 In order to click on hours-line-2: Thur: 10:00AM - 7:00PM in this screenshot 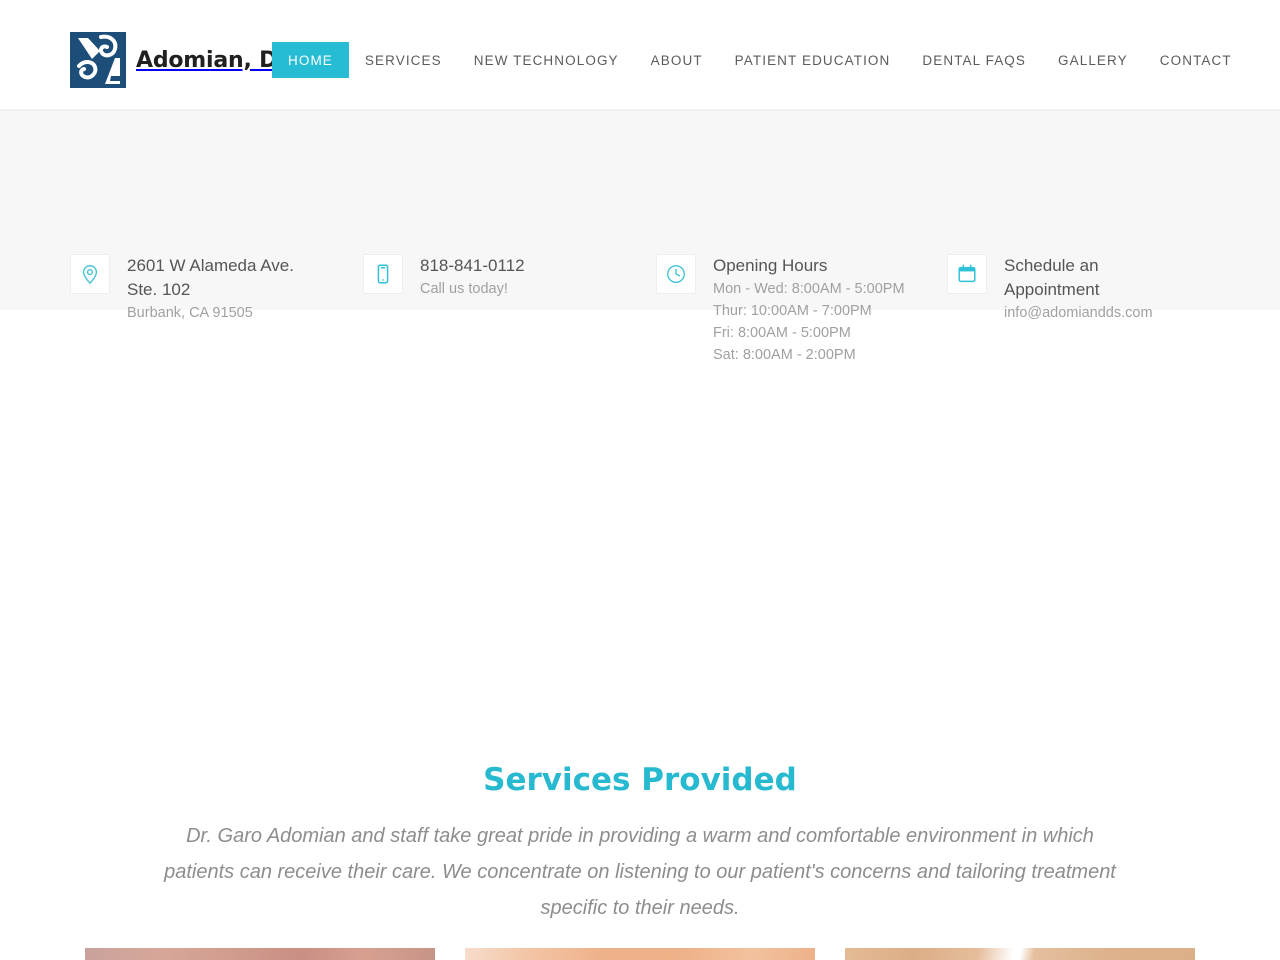, I will do `click(792, 311)`.